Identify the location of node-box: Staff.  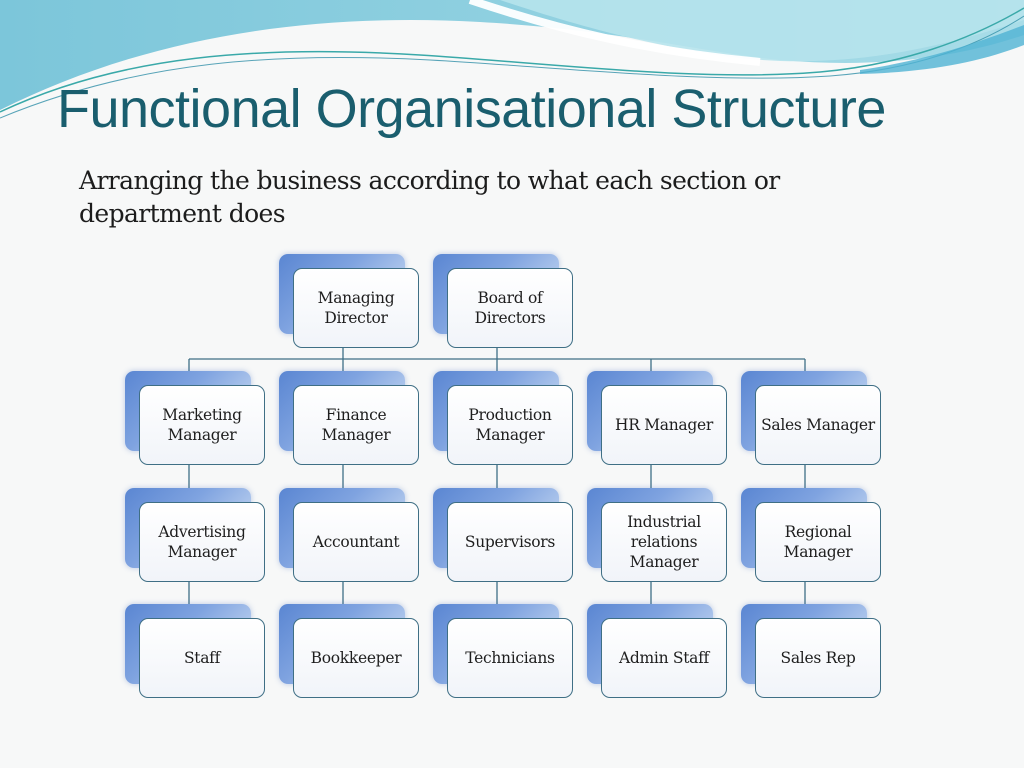
(202, 658).